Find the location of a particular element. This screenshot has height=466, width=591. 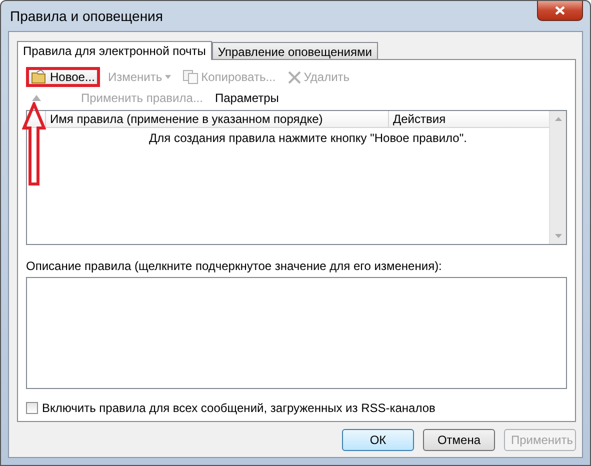

folder-icon is located at coordinates (39, 77).